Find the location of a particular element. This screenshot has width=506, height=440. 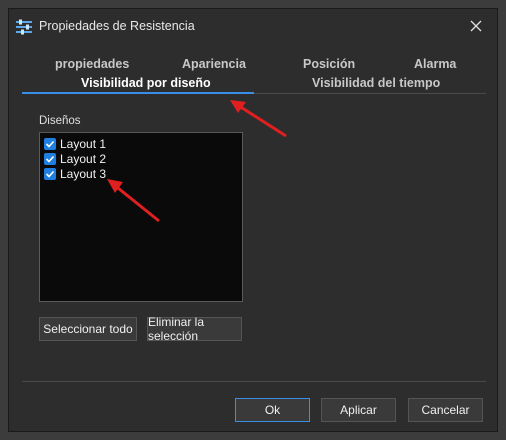

title-bar: Propiedades de Resistencia is located at coordinates (253, 27).